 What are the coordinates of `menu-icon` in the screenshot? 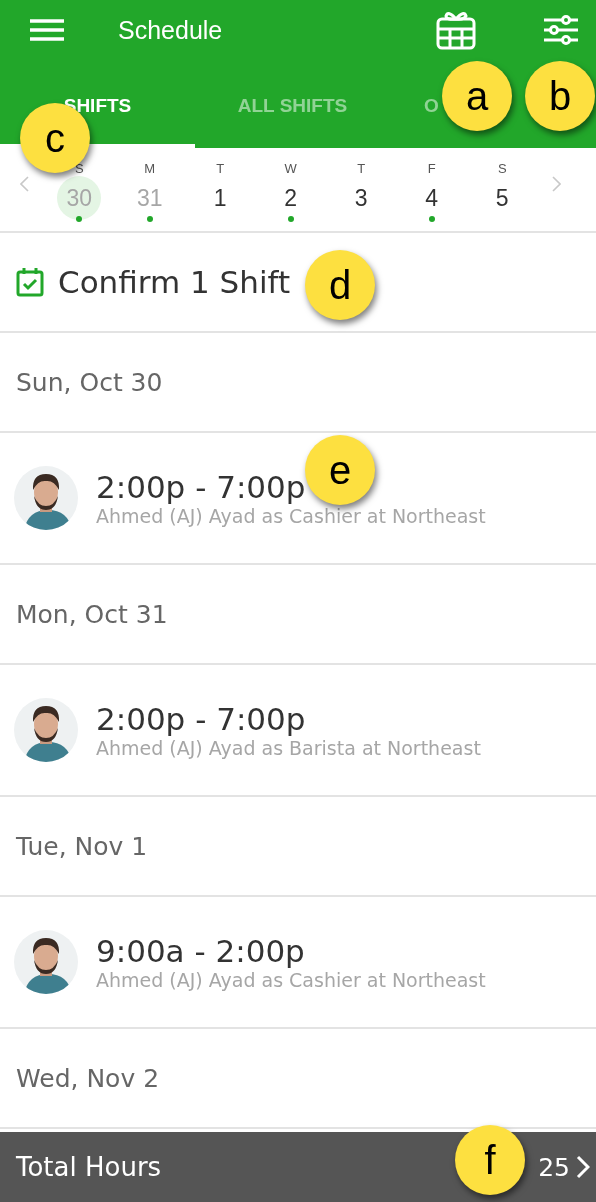 It's located at (47, 30).